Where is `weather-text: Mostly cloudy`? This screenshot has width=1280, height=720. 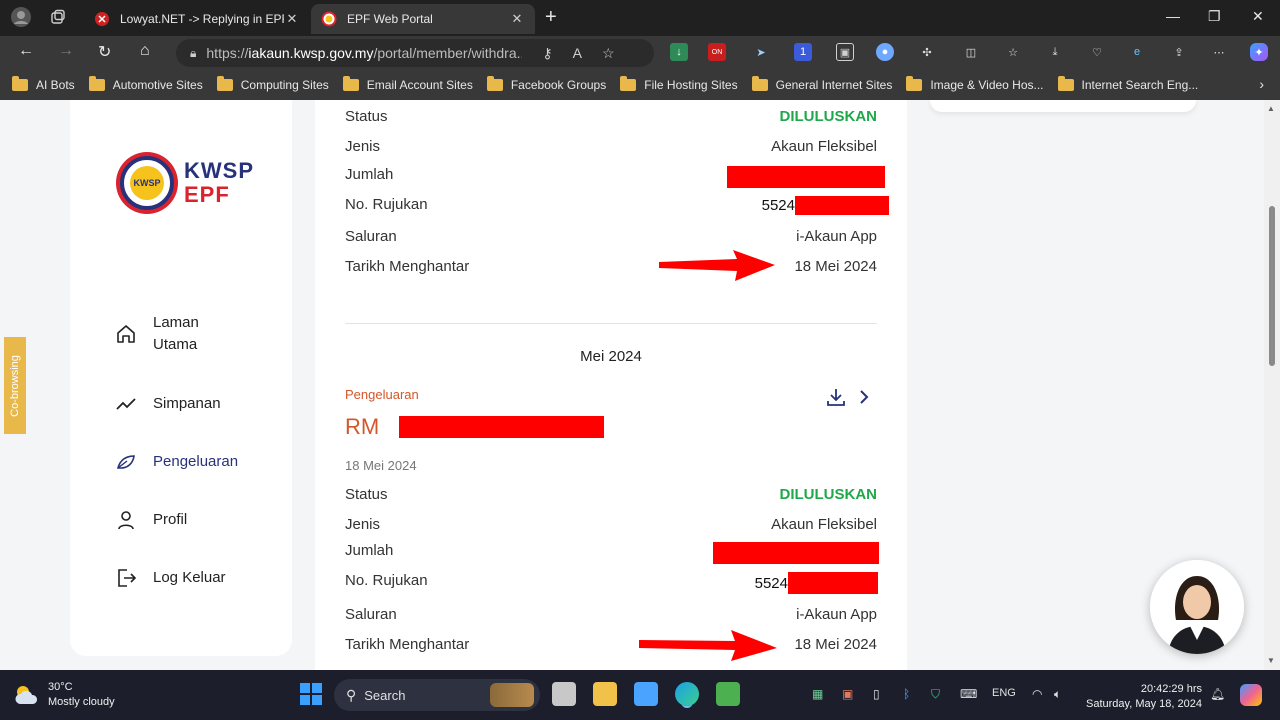
weather-text: Mostly cloudy is located at coordinates (81, 702).